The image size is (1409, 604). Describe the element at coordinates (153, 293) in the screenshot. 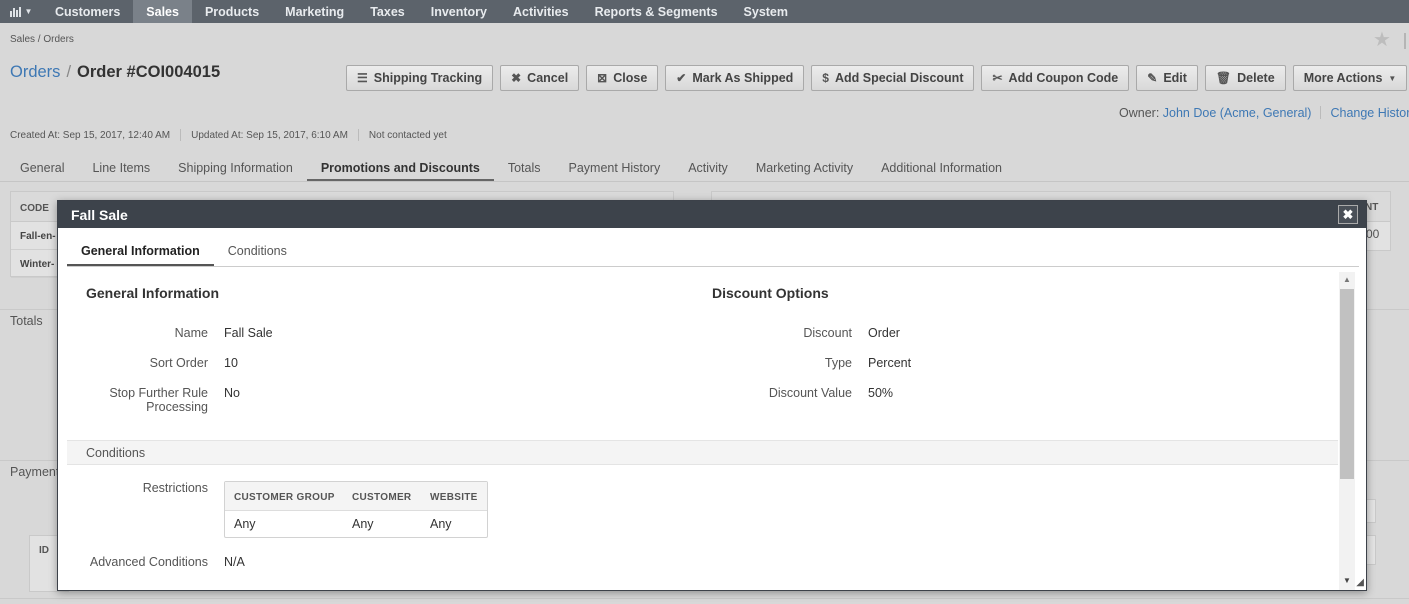

I see `general-information-heading: General Information` at that location.